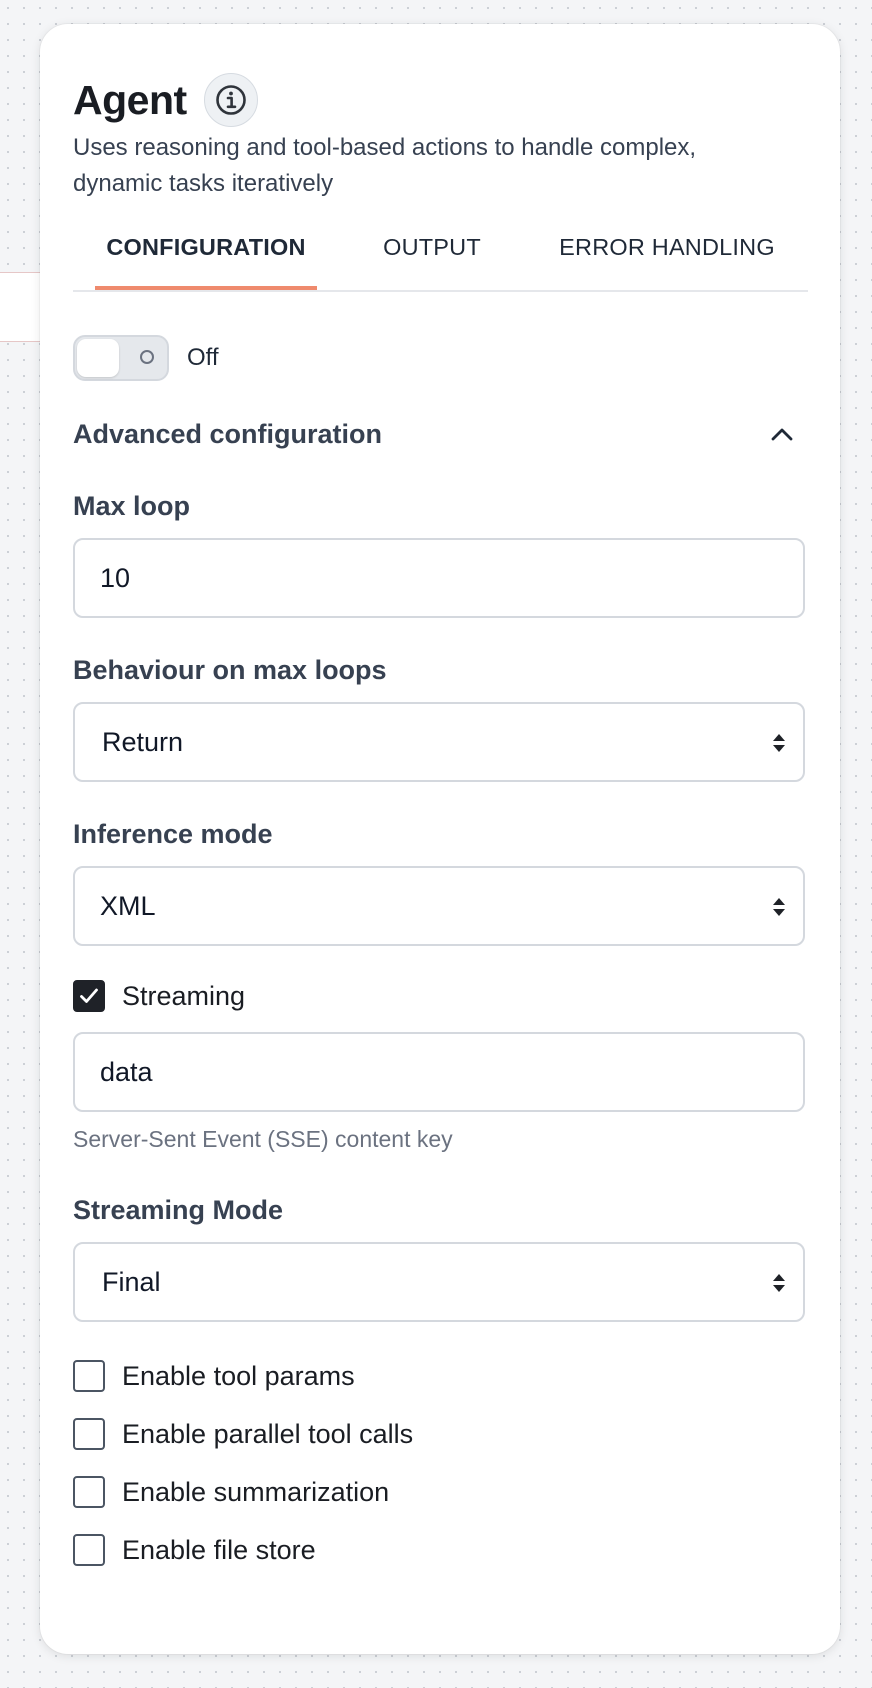  What do you see at coordinates (89, 1434) in the screenshot?
I see `enable-parallel-tool-calls-checkbox` at bounding box center [89, 1434].